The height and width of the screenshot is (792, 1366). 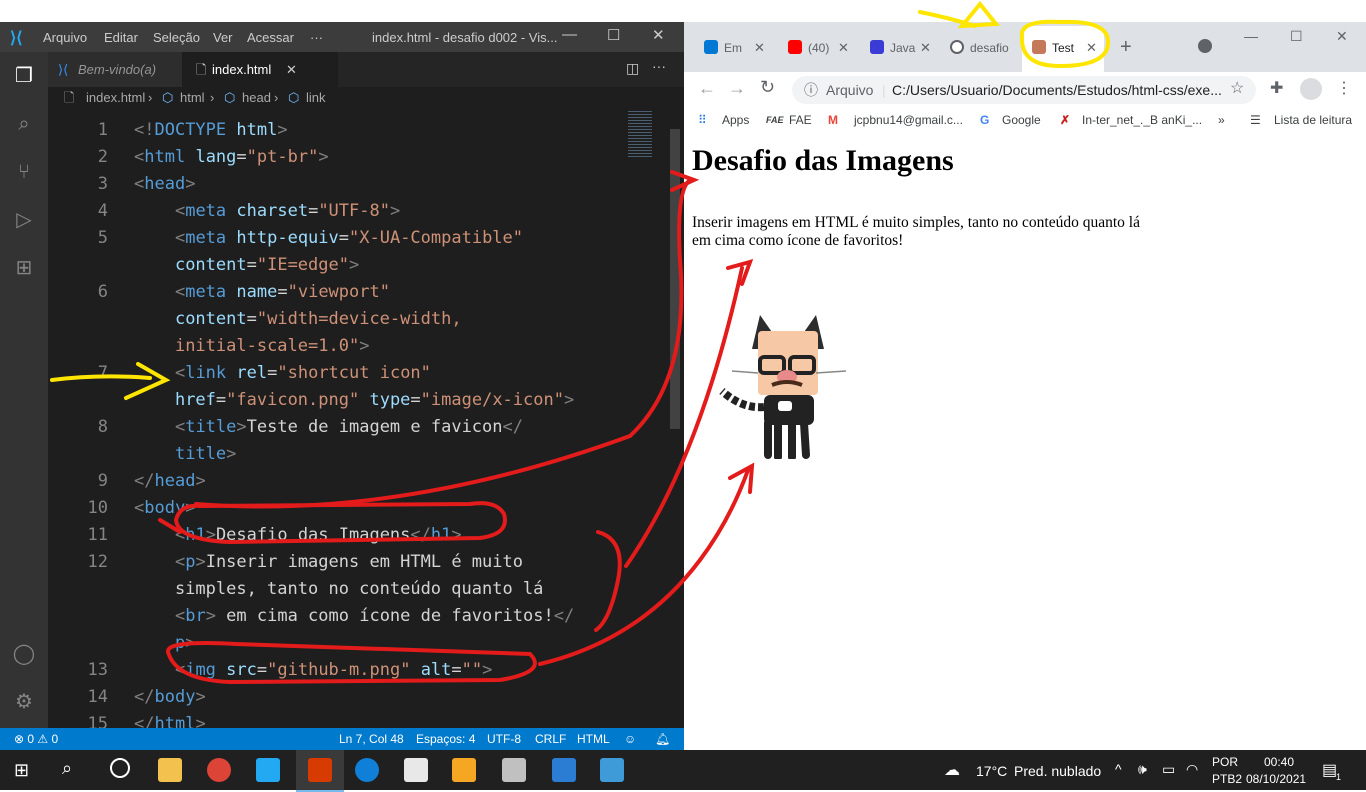 What do you see at coordinates (1227, 779) in the screenshot?
I see `input-layout: PTB2` at bounding box center [1227, 779].